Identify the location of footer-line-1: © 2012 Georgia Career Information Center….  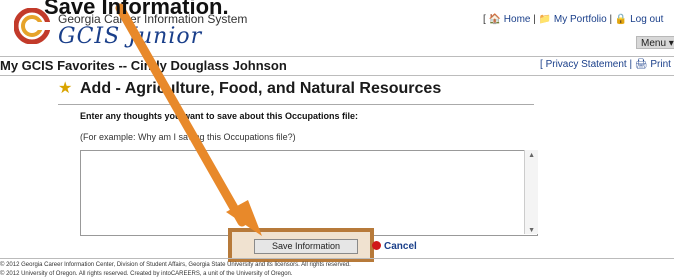
(175, 265).